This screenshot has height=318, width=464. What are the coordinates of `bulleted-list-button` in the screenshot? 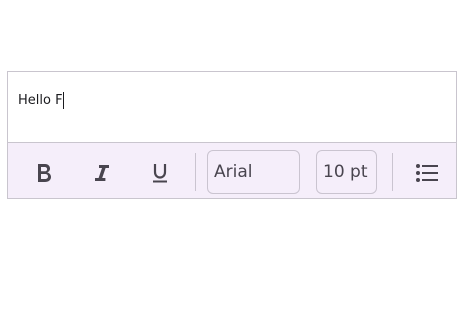 It's located at (427, 173).